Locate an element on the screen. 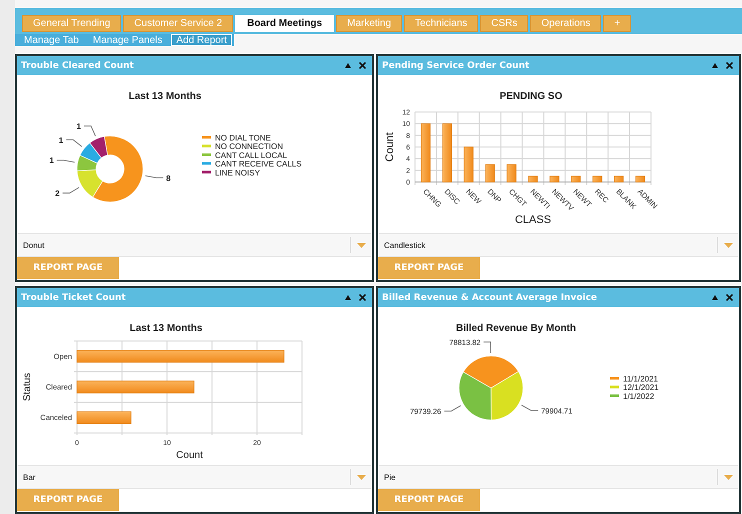 This screenshot has width=742, height=514. tab: Board Meetings is located at coordinates (284, 23).